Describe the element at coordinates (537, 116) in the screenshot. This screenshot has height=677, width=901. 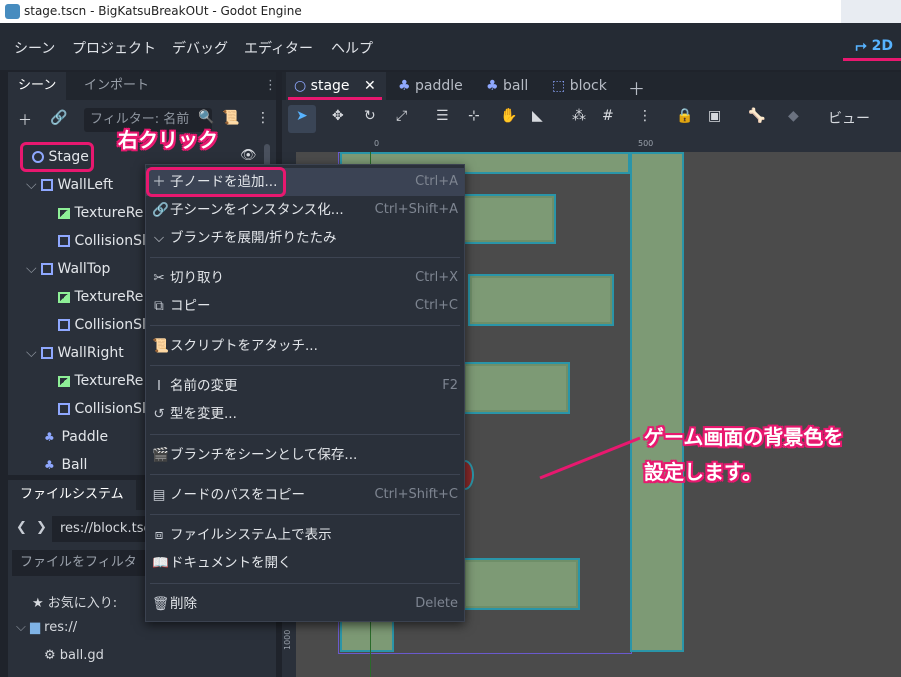
I see `ruler-tool-icon: ◣` at that location.